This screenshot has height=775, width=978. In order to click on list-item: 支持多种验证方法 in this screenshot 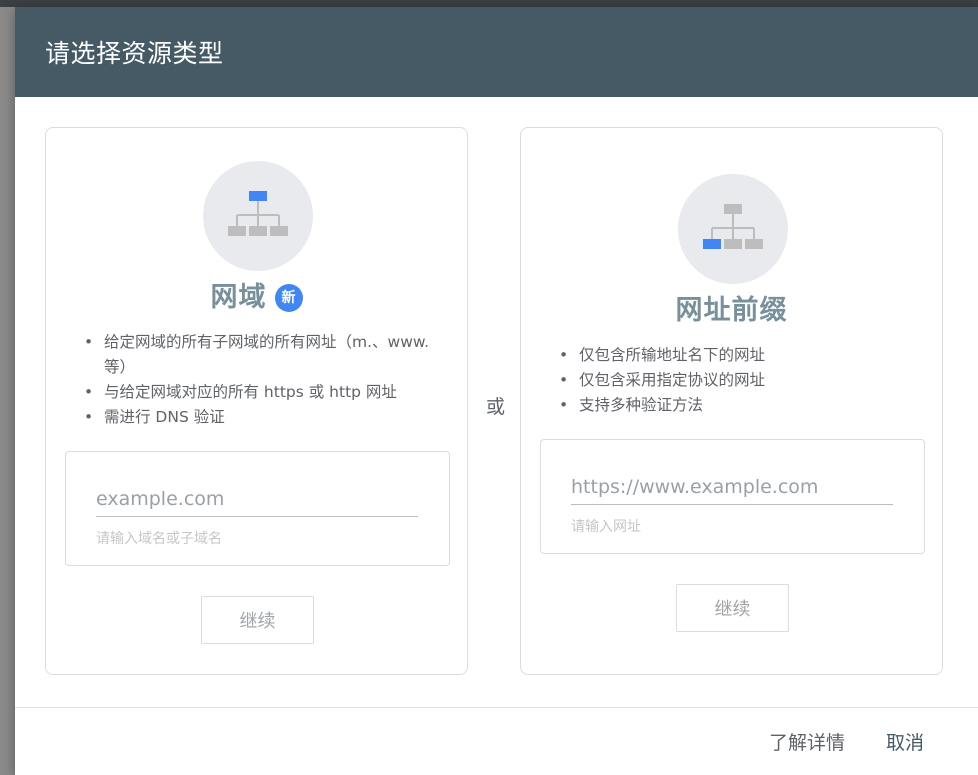, I will do `click(732, 405)`.